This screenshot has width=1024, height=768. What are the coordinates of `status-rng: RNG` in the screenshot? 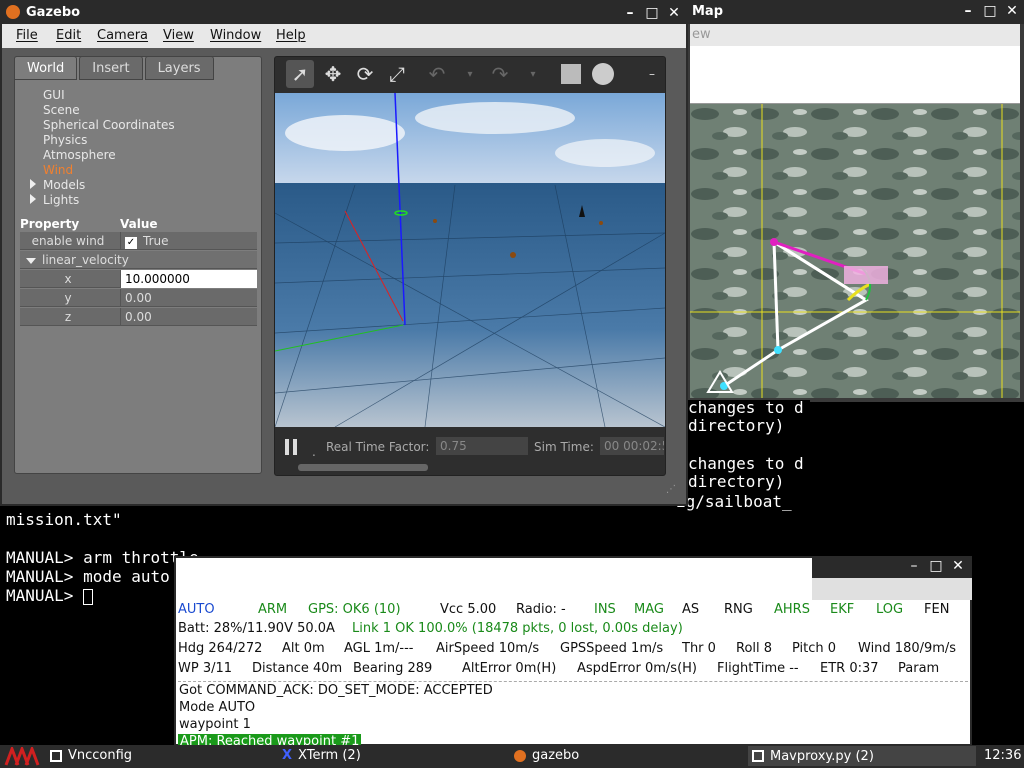 It's located at (738, 609).